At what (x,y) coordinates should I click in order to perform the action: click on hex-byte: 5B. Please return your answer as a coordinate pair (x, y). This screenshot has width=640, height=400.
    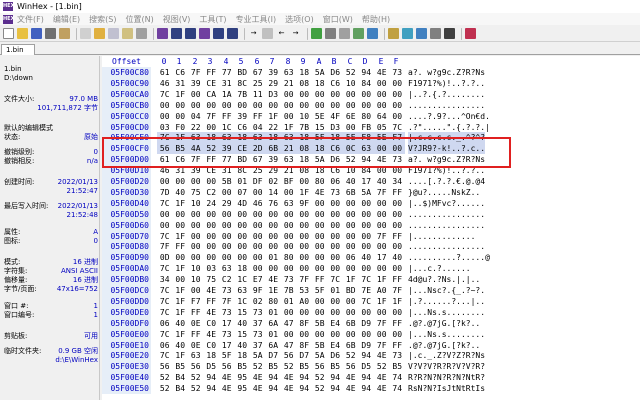
    Looking at the image, I should click on (320, 323).